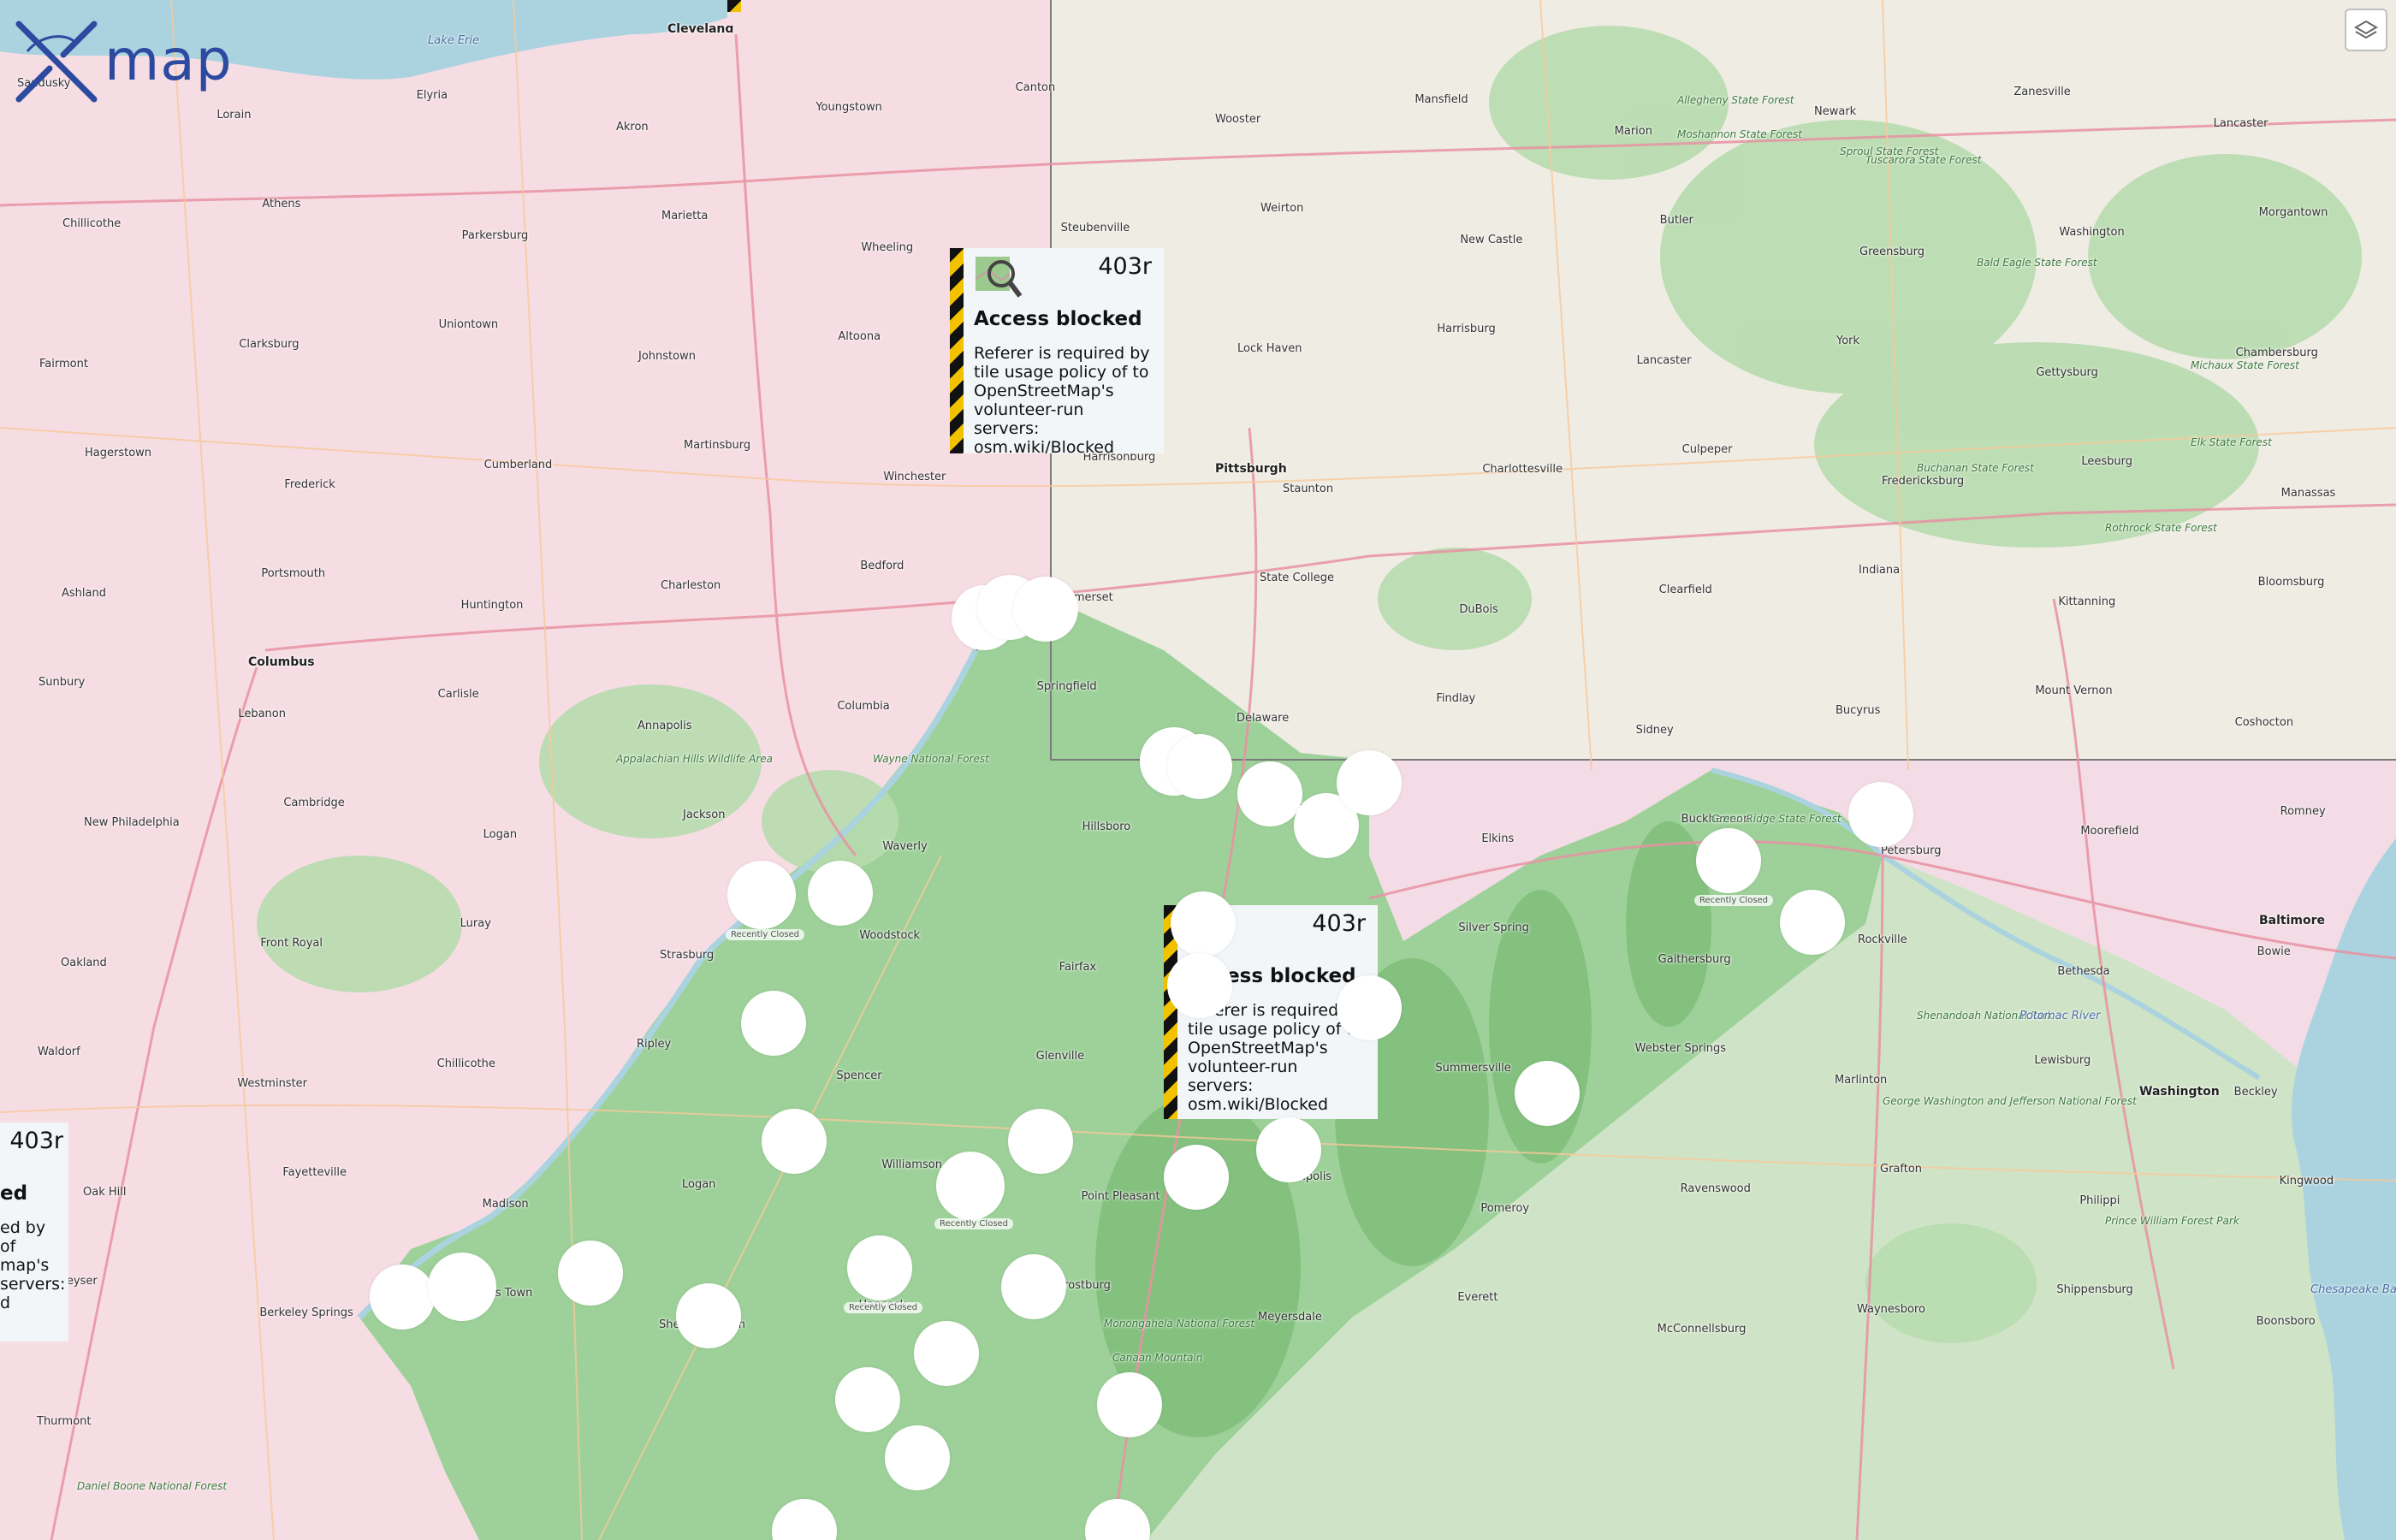 Image resolution: width=2396 pixels, height=1540 pixels. What do you see at coordinates (2042, 92) in the screenshot?
I see `place-label: Zanesville` at bounding box center [2042, 92].